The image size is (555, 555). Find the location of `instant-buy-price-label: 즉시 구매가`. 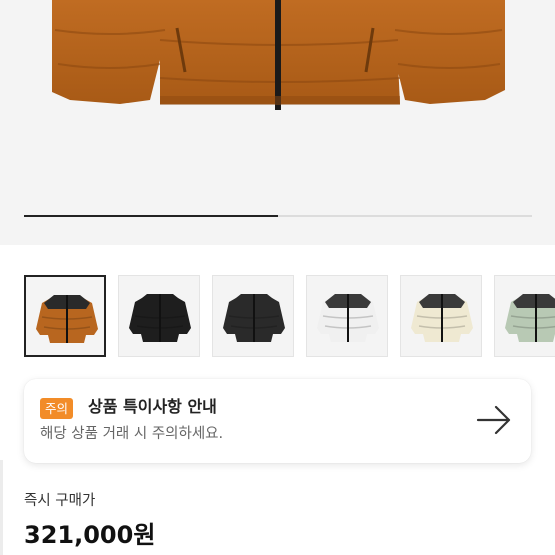

instant-buy-price-label: 즉시 구매가 is located at coordinates (60, 501).